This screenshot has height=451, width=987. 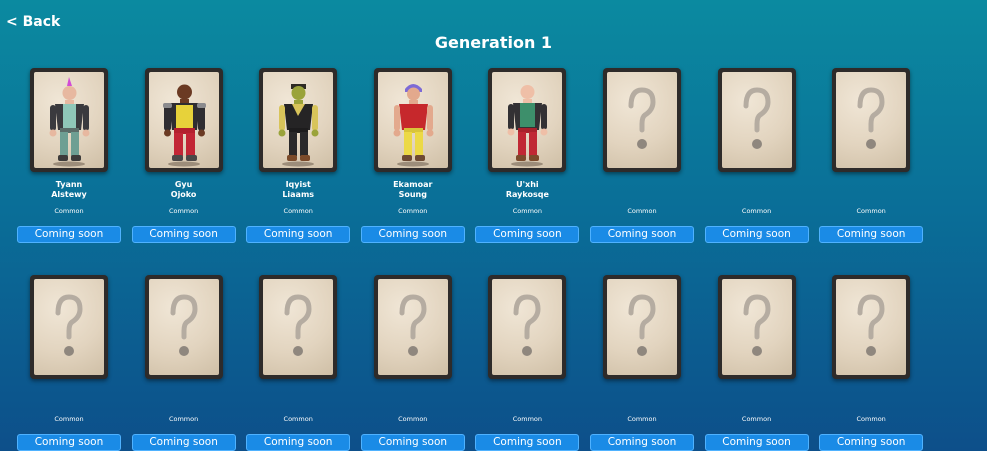 I want to click on character-name: Gyu Ojoko, so click(x=184, y=190).